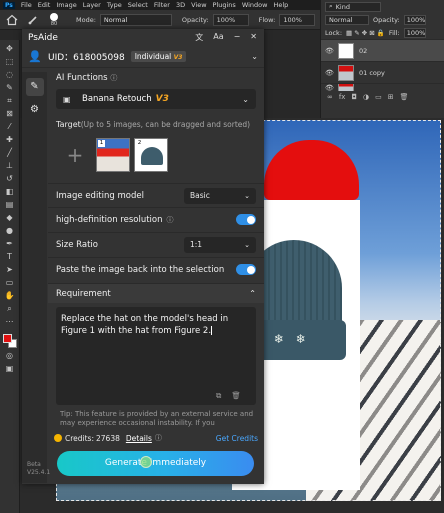 The width and height of the screenshot is (444, 513). What do you see at coordinates (10, 369) in the screenshot?
I see `screen-mode-icon: ▣` at bounding box center [10, 369].